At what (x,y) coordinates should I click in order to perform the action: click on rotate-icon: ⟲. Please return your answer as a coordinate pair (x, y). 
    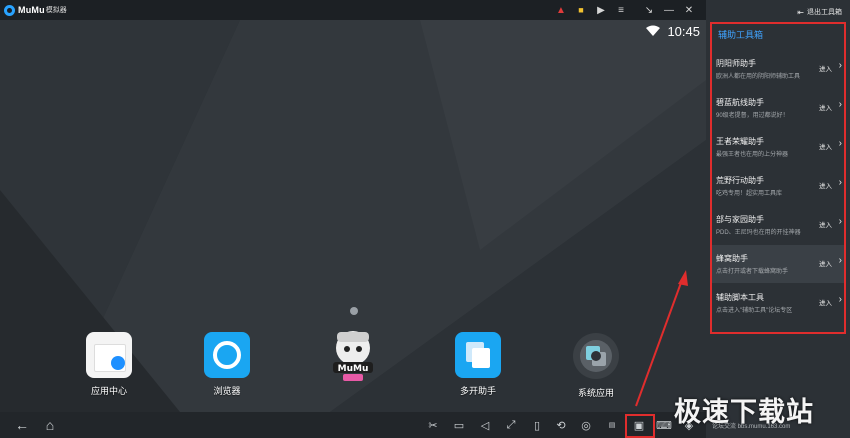
    Looking at the image, I should click on (561, 425).